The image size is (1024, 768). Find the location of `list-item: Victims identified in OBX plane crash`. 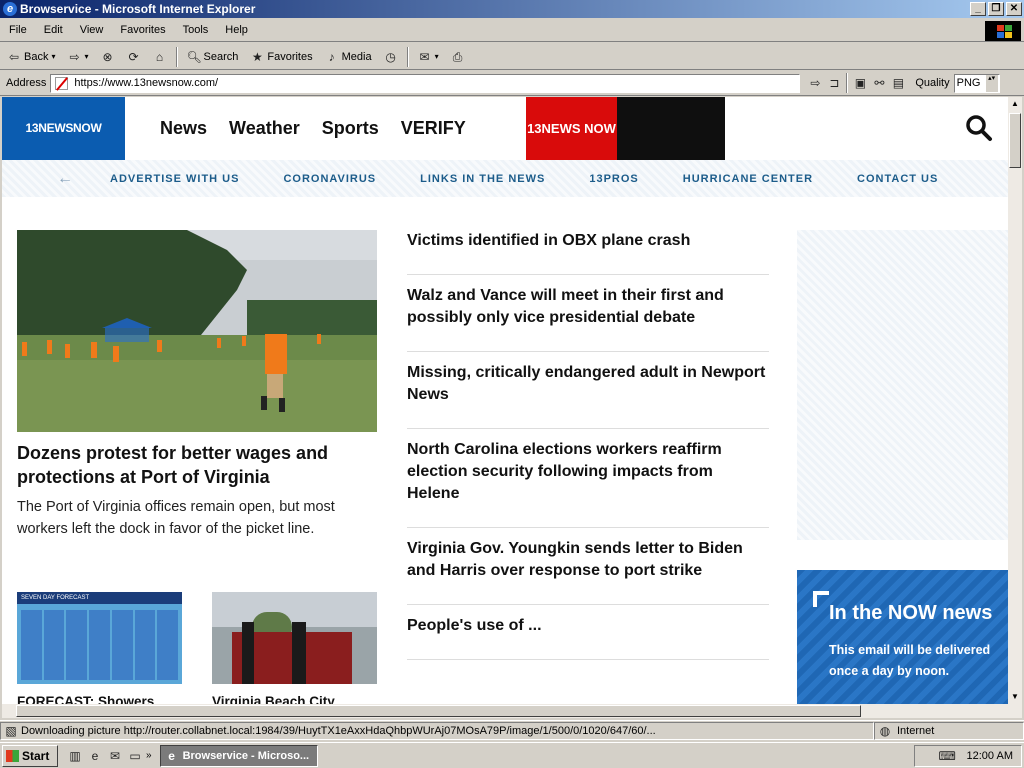

list-item: Victims identified in OBX plane crash is located at coordinates (588, 247).